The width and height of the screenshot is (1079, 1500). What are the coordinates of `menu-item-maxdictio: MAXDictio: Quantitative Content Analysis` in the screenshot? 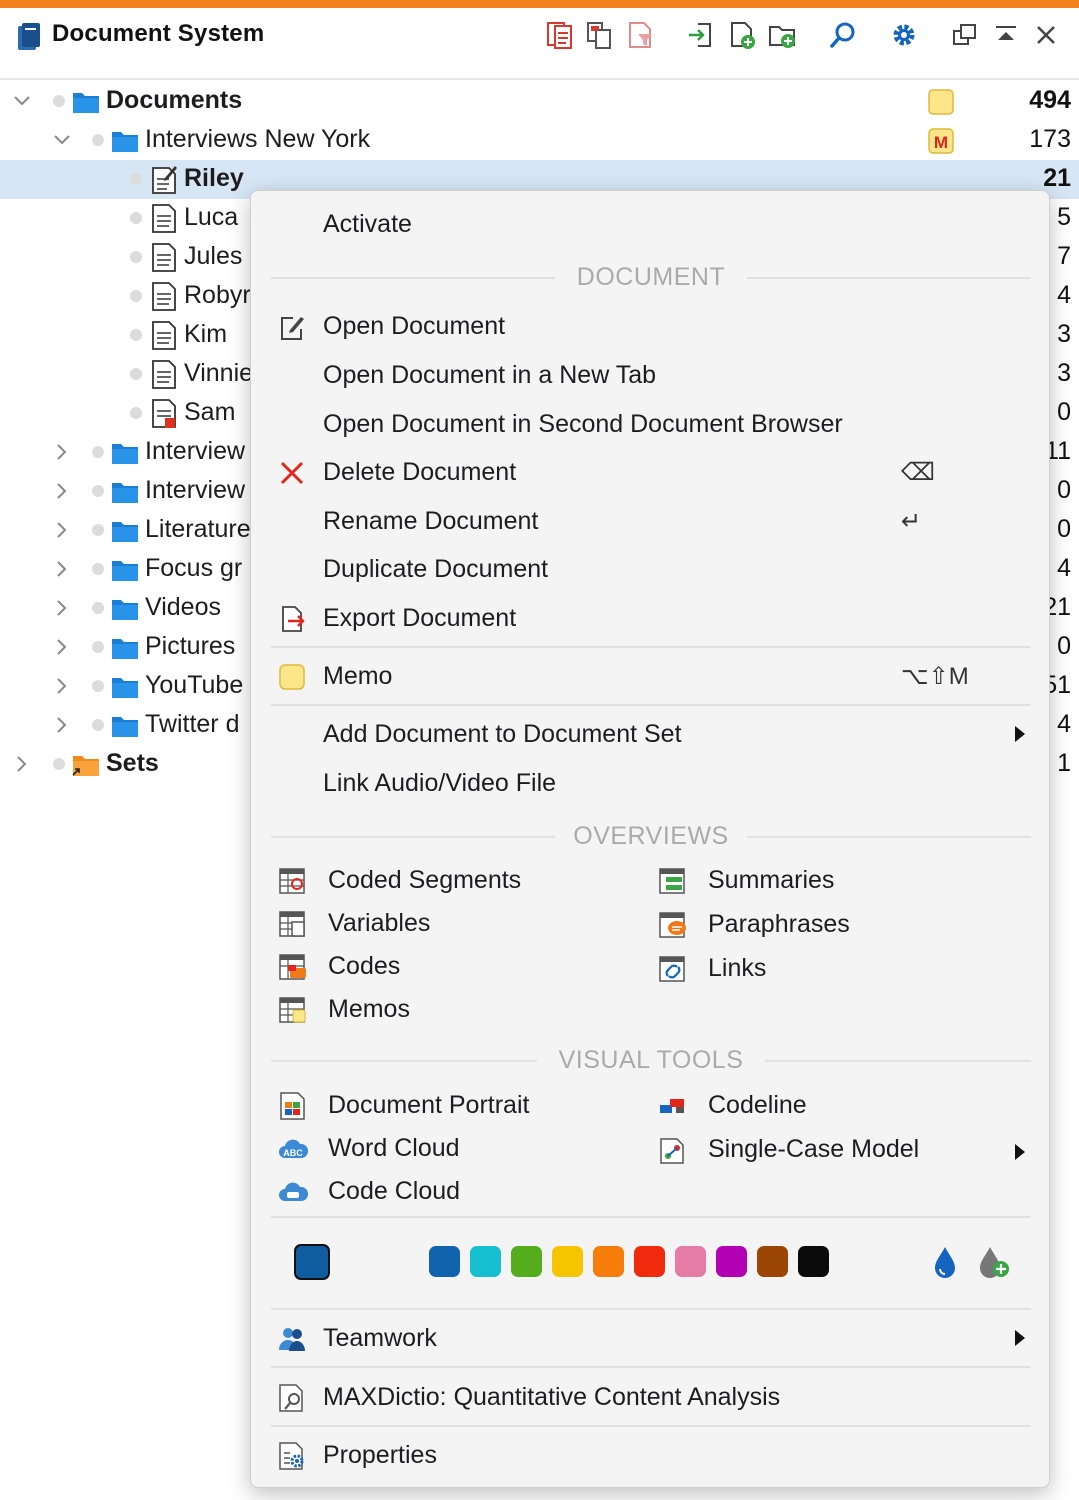 It's located at (650, 1397).